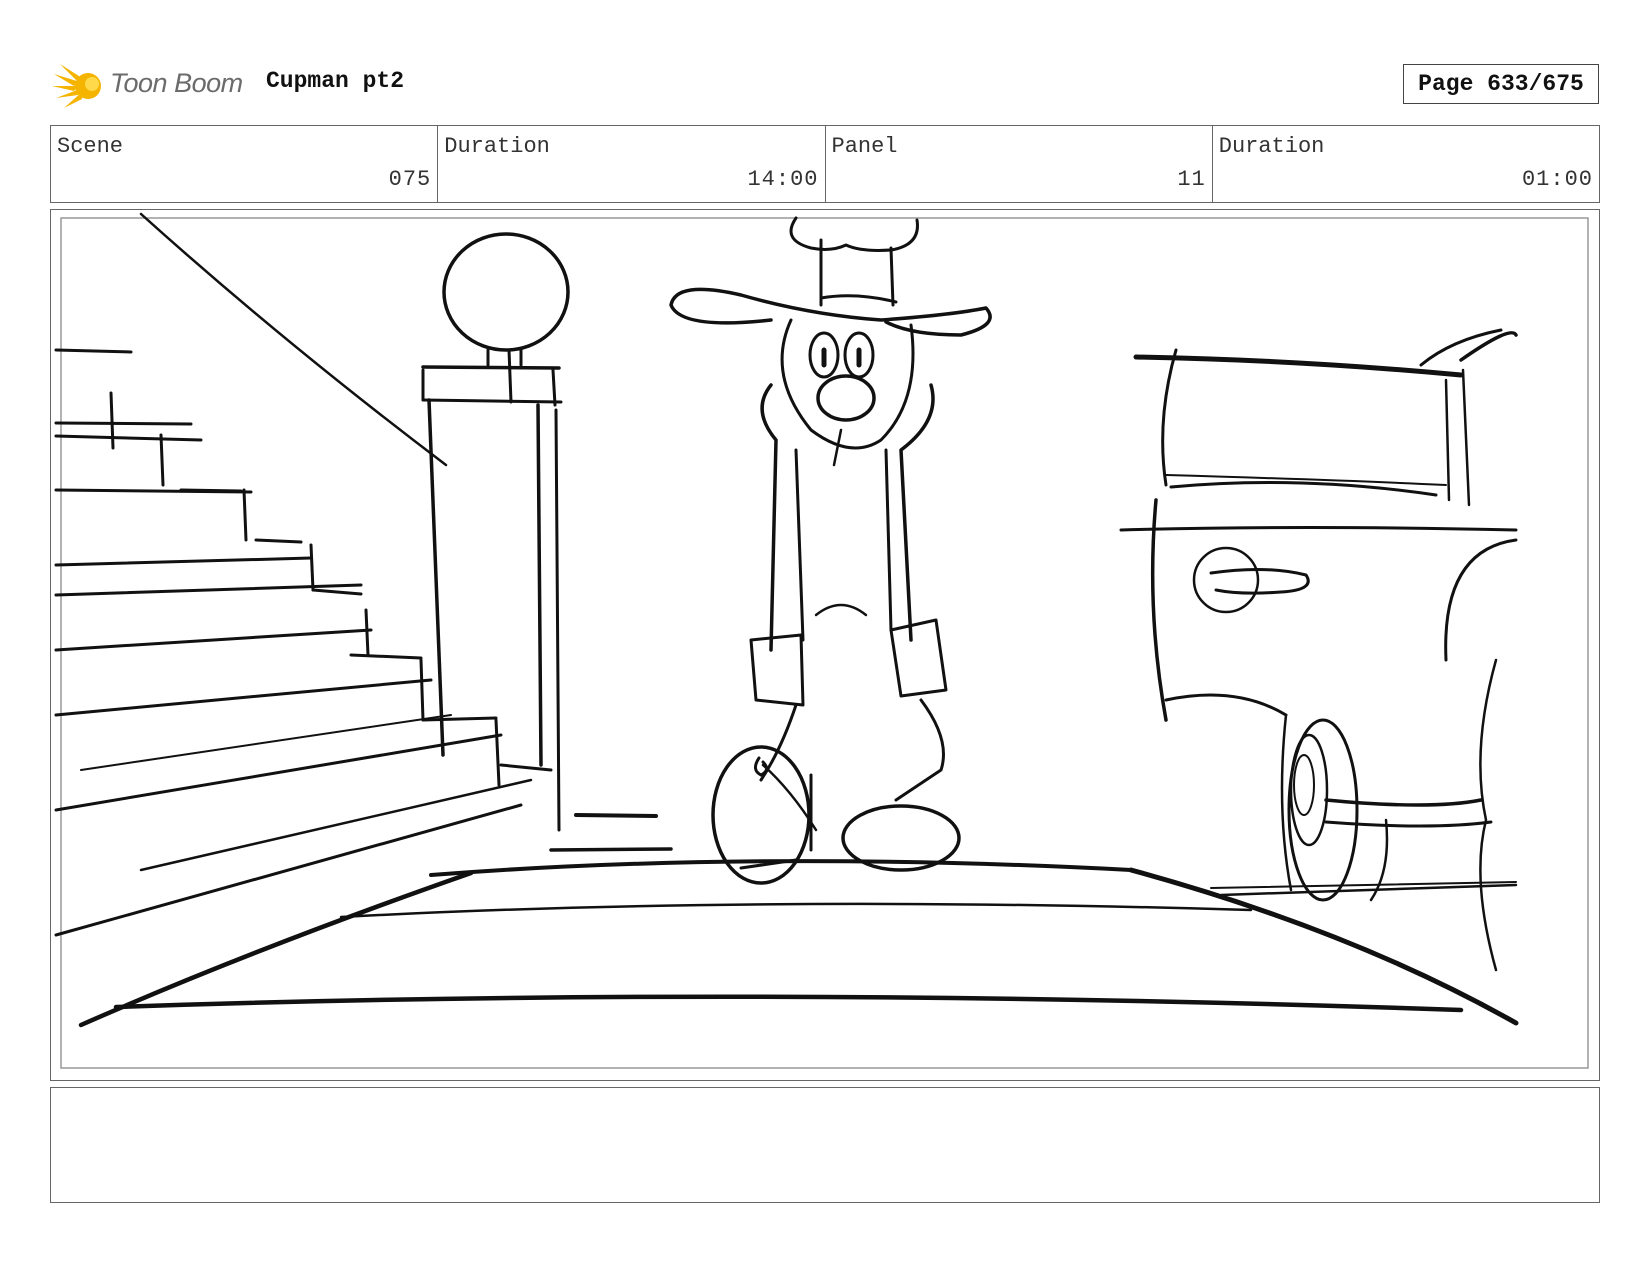  What do you see at coordinates (1318, 650) in the screenshot?
I see `car-sketch` at bounding box center [1318, 650].